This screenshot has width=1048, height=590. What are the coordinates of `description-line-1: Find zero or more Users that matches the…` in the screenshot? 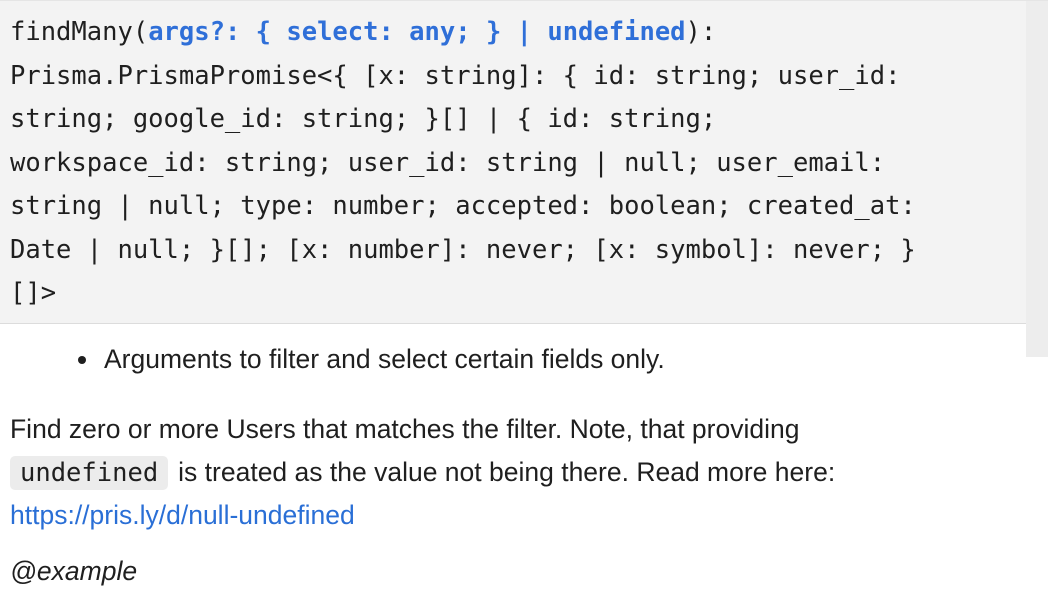 It's located at (405, 429).